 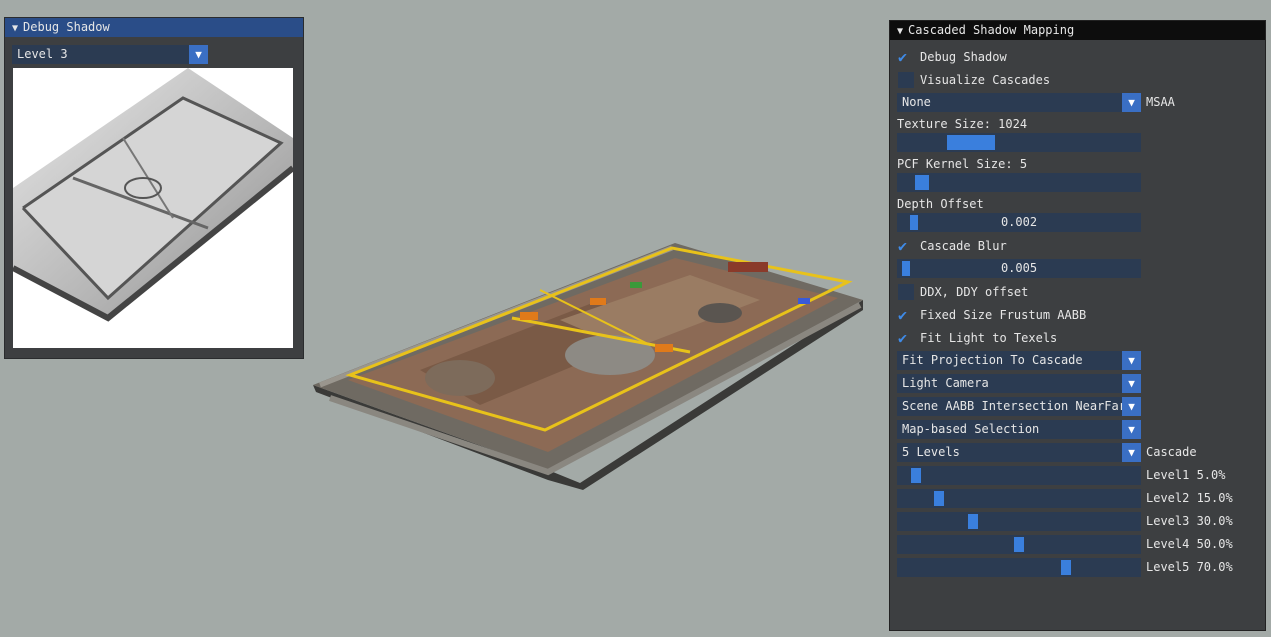 What do you see at coordinates (748, 267) in the screenshot?
I see `red-crate` at bounding box center [748, 267].